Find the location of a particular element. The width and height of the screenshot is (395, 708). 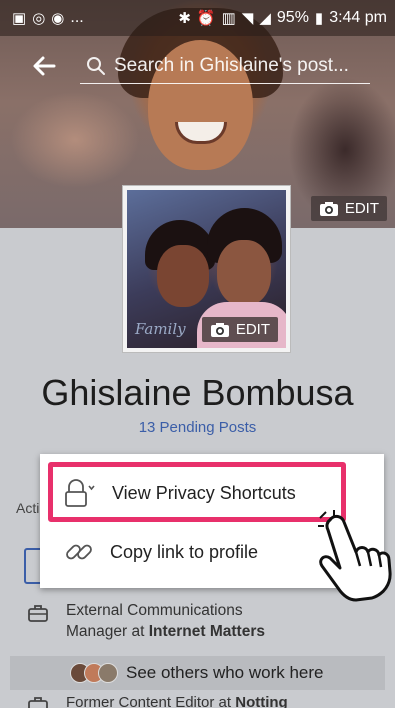

menu-item-label: View Privacy Shortcuts is located at coordinates (204, 492).